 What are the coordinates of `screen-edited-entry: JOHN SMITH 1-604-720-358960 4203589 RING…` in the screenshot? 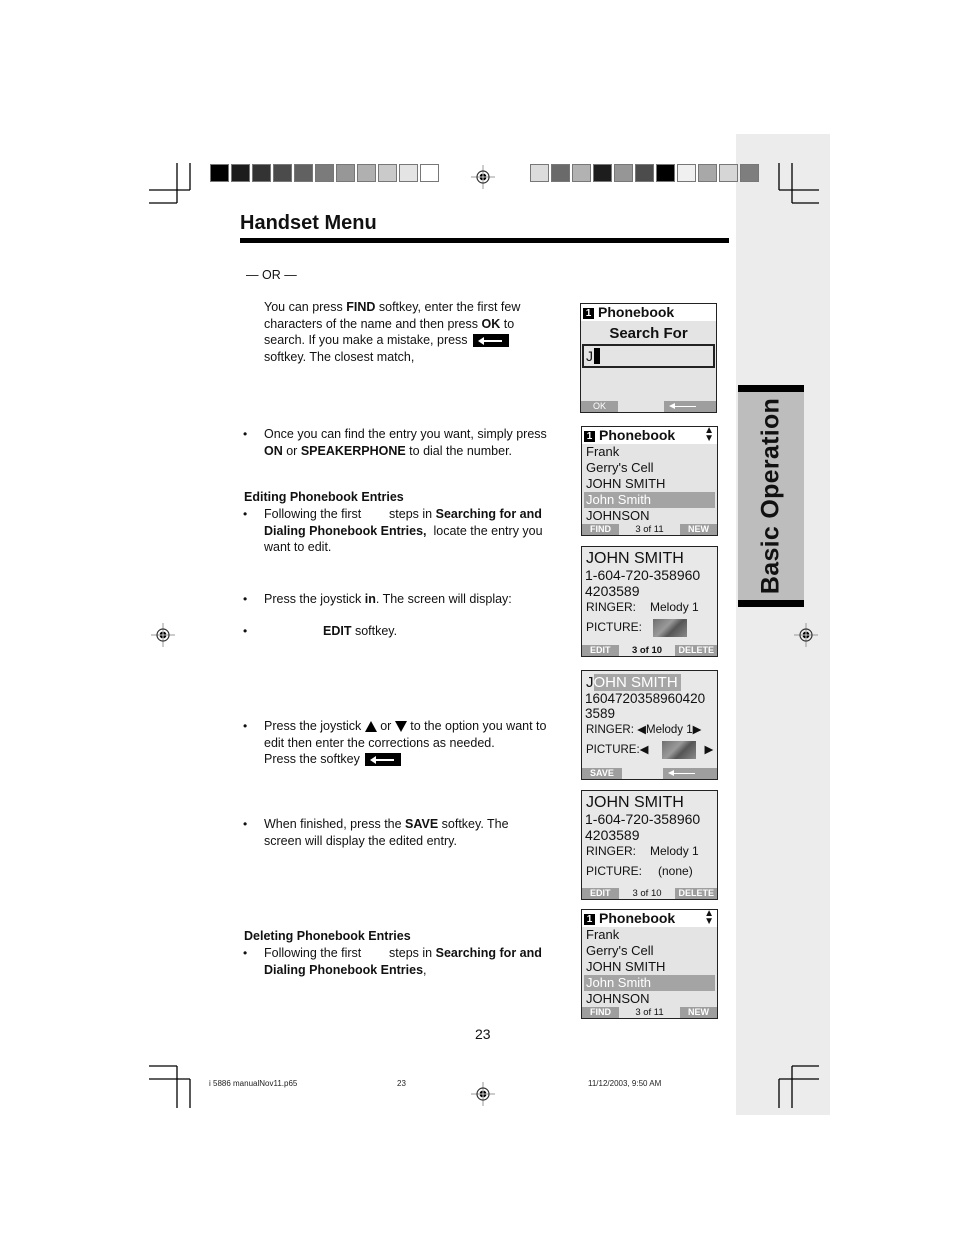 It's located at (649, 845).